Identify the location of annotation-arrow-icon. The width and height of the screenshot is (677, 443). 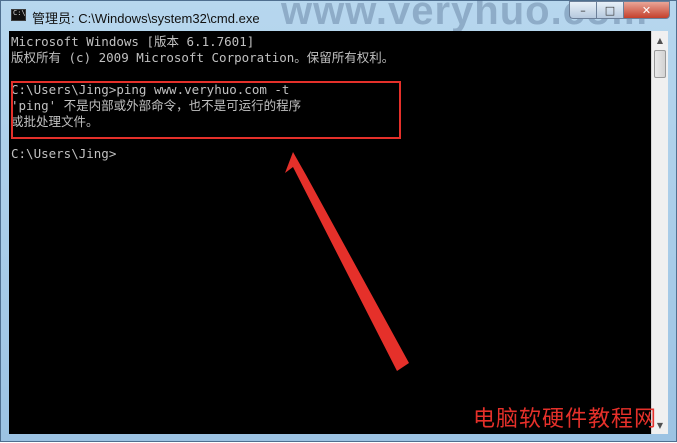
(347, 261).